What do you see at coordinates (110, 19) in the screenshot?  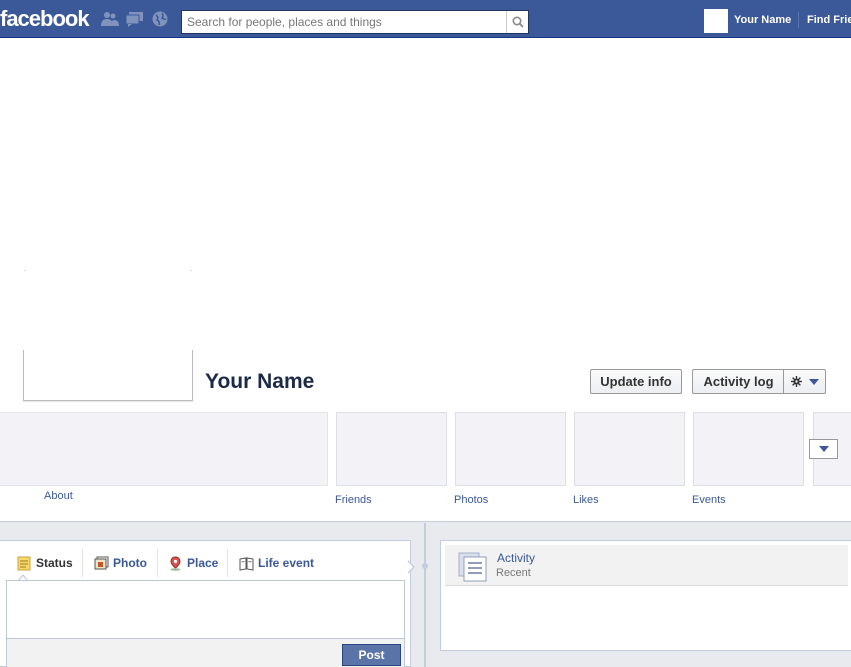 I see `friend-requests-icon` at bounding box center [110, 19].